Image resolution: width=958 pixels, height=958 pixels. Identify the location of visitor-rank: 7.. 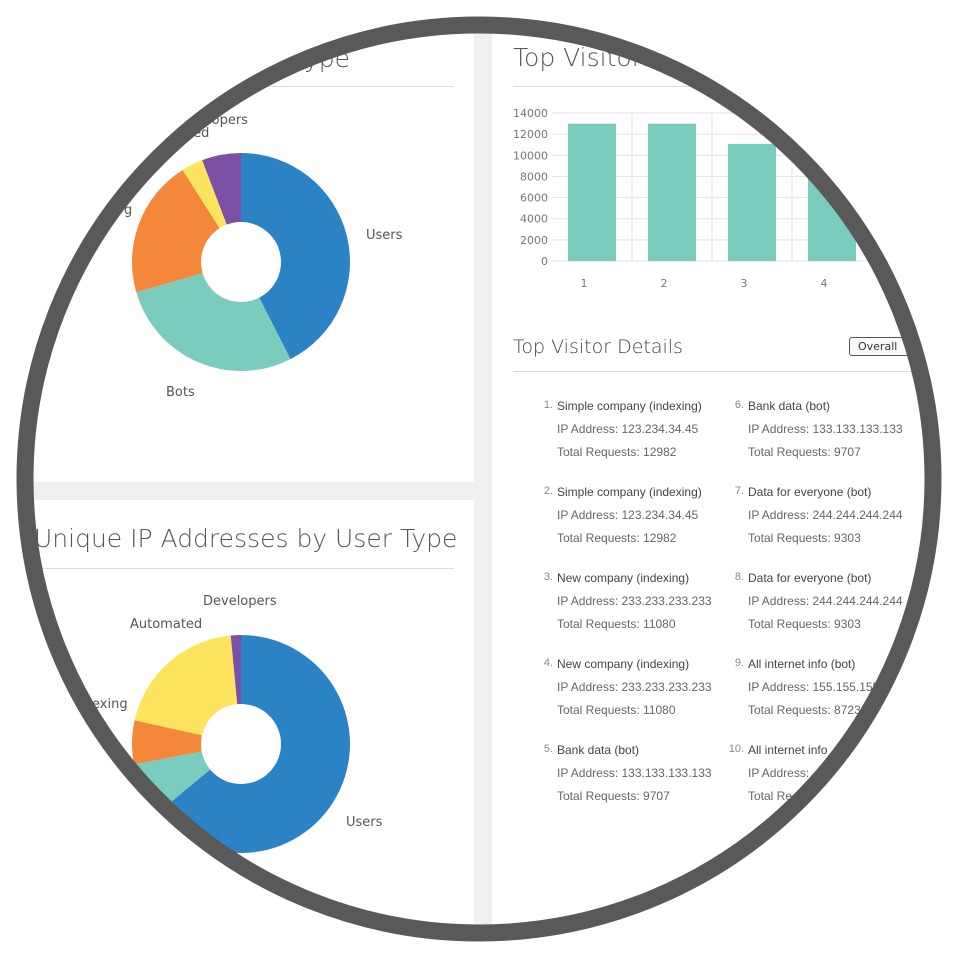
(739, 491).